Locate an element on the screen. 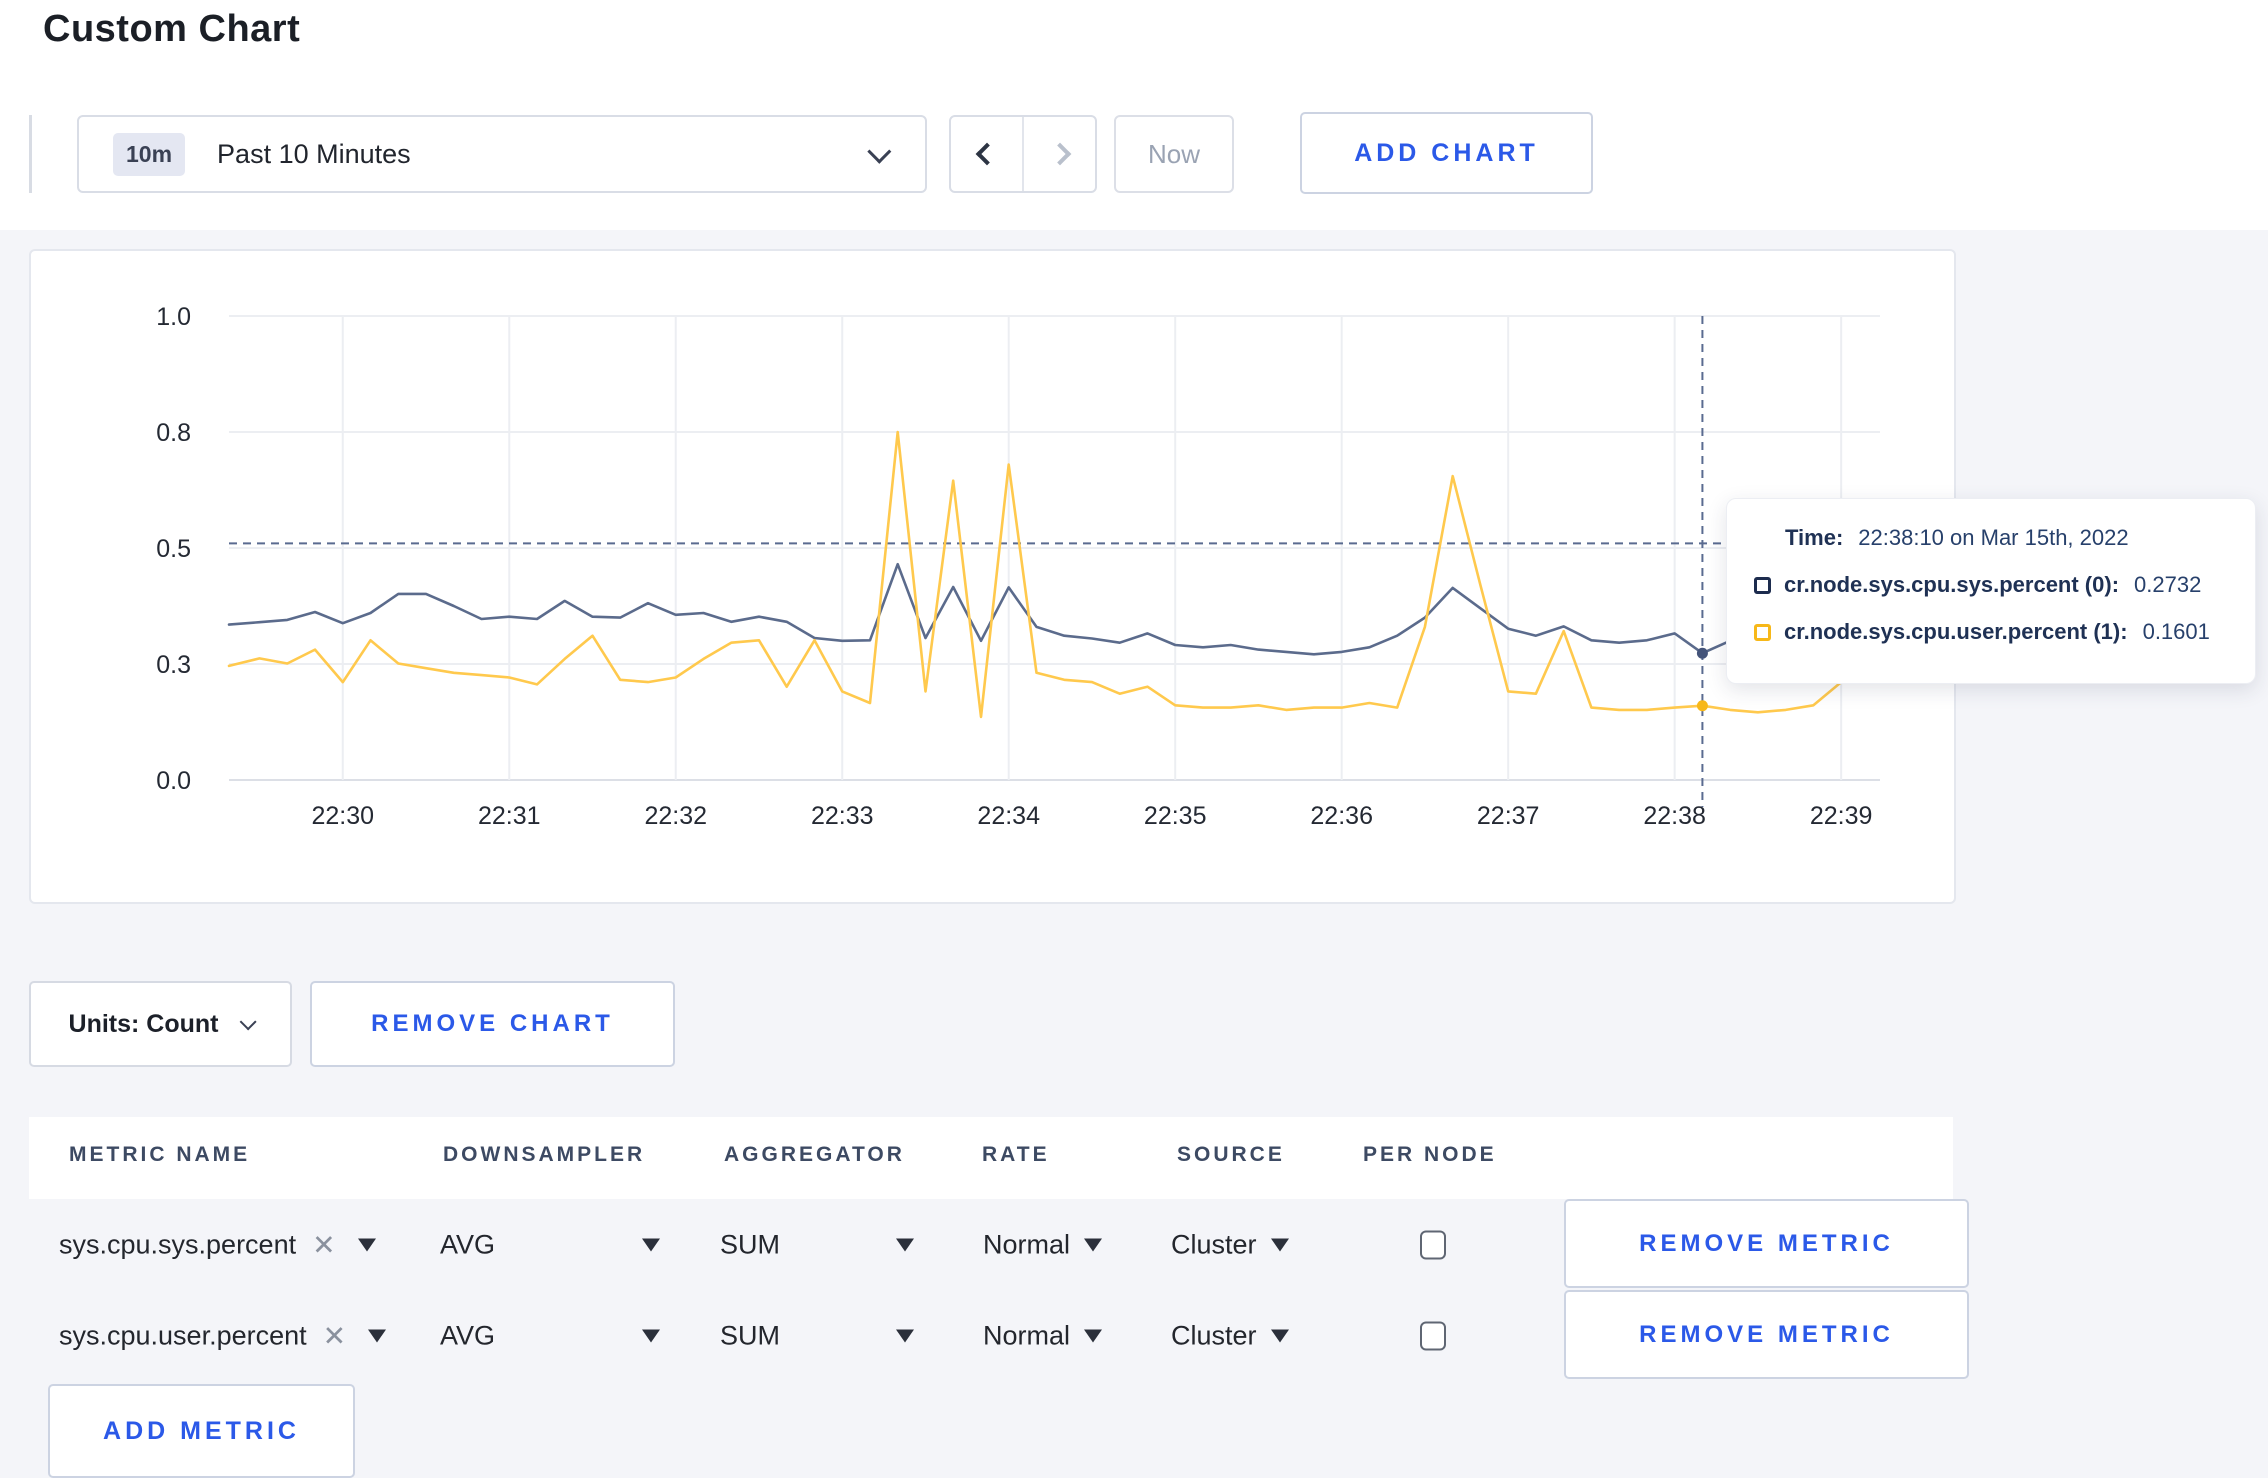 The height and width of the screenshot is (1478, 2268). units-dropdown: Units: Count is located at coordinates (160, 1024).